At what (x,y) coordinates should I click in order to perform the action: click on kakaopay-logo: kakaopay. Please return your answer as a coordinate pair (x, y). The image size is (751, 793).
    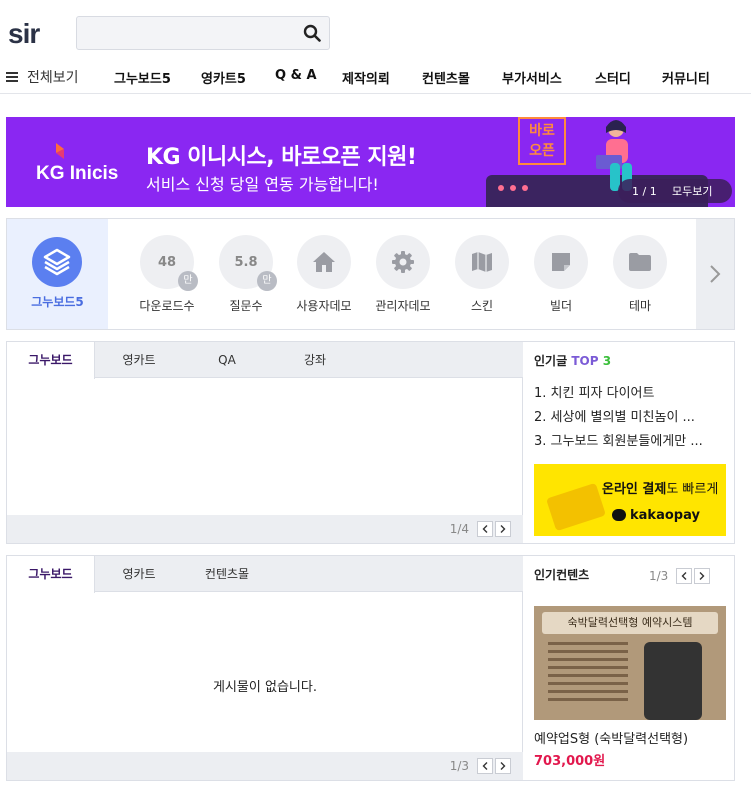
    Looking at the image, I should click on (656, 515).